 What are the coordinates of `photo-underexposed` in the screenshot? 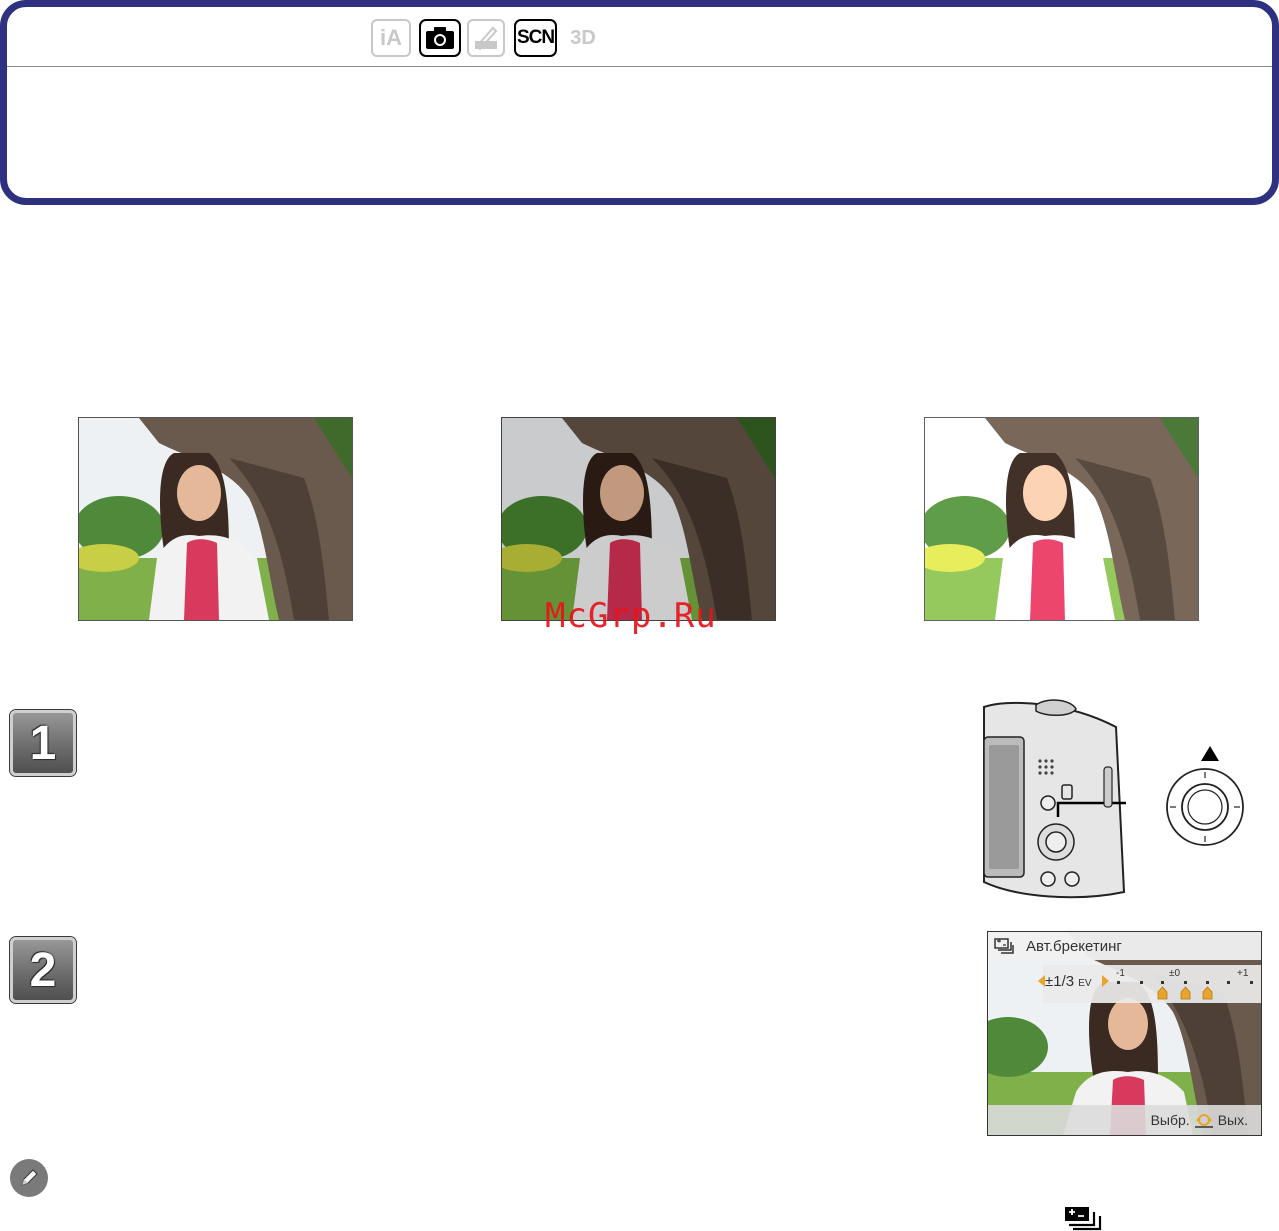 It's located at (638, 519).